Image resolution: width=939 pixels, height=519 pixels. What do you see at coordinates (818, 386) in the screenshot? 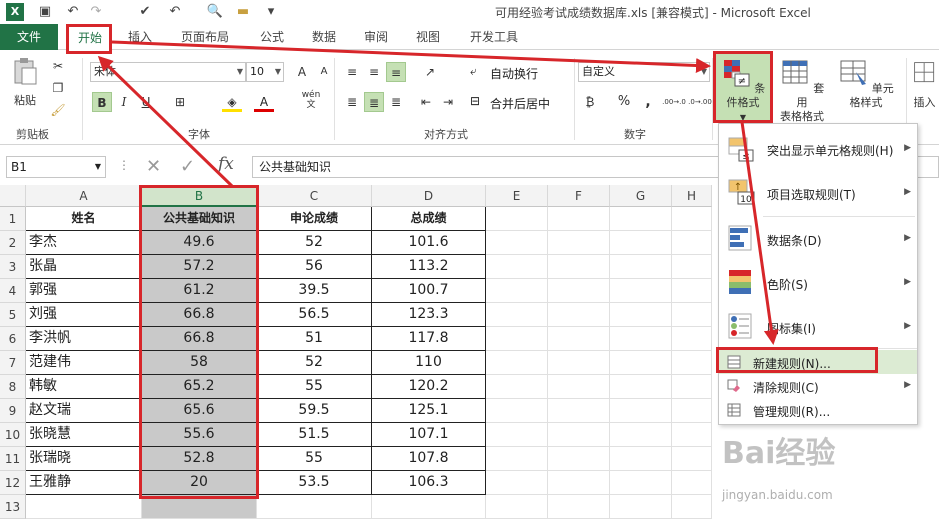
I see `menu-item-clear-rules: 清除规则(C) ▶` at bounding box center [818, 386].